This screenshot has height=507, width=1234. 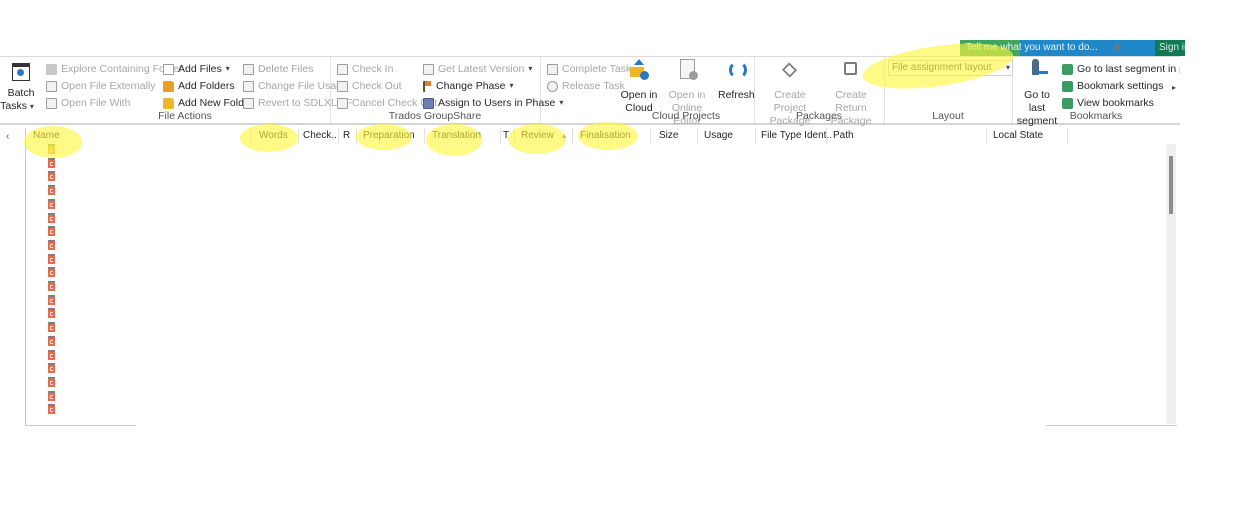 What do you see at coordinates (1117, 48) in the screenshot?
I see `ribbon-options-icon: ◆` at bounding box center [1117, 48].